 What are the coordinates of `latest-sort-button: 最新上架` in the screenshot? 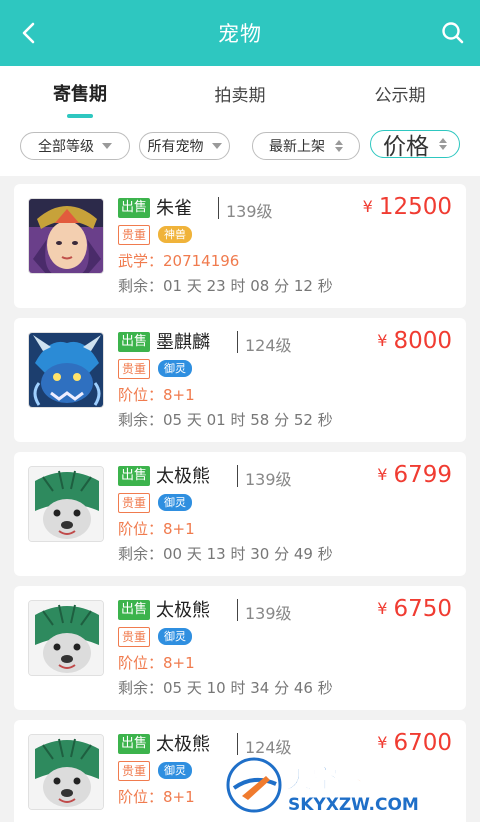 It's located at (306, 146).